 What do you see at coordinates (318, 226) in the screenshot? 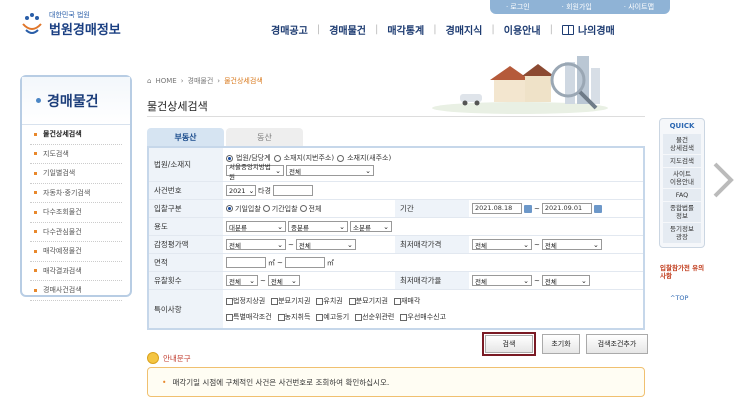
I see `use-middle-select: 중분류` at bounding box center [318, 226].